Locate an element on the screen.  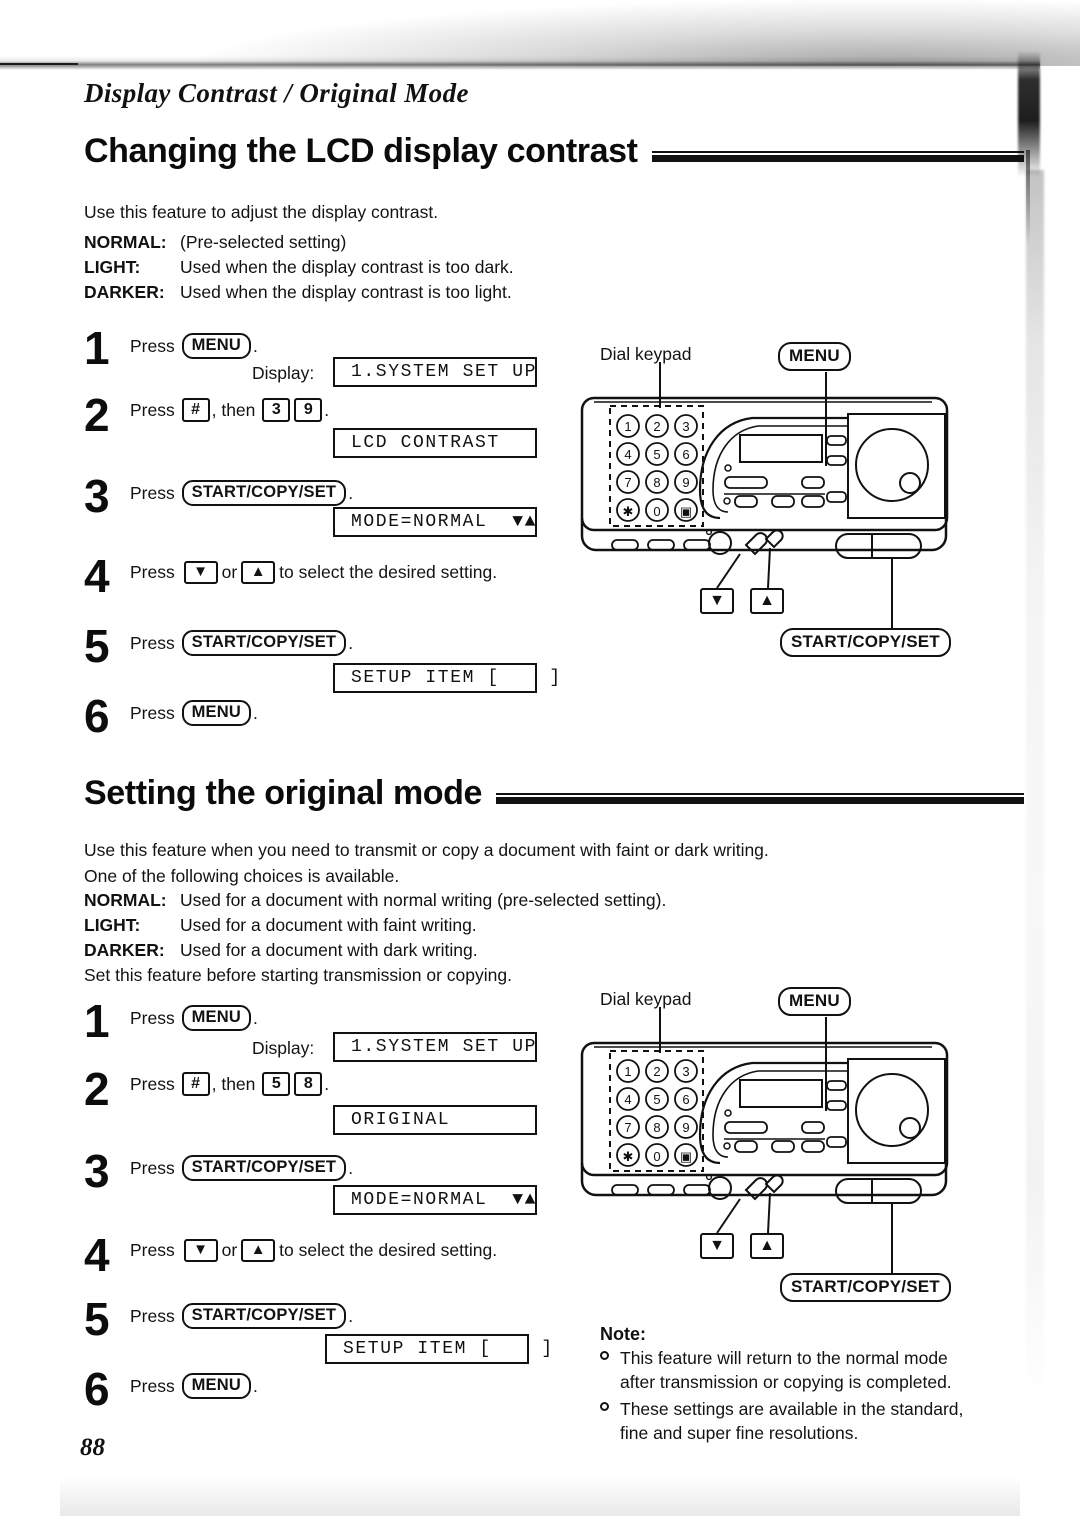
lcd-display: LCD CONTRAST is located at coordinates (435, 443).